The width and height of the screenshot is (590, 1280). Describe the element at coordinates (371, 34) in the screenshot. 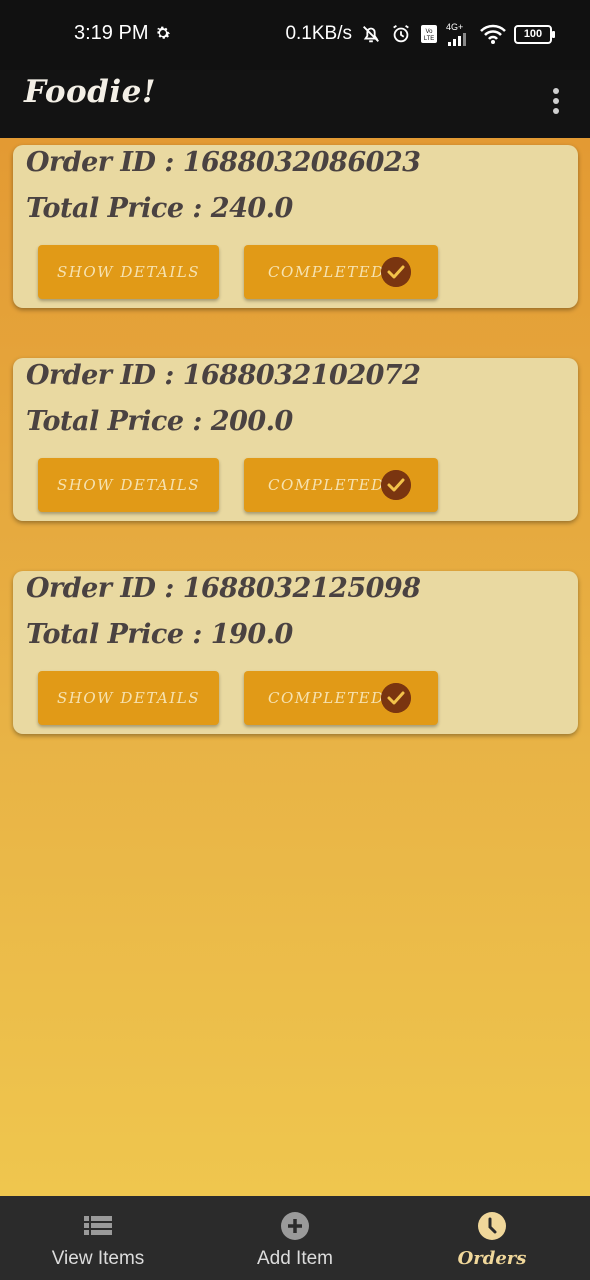

I see `mute-bell-icon` at that location.